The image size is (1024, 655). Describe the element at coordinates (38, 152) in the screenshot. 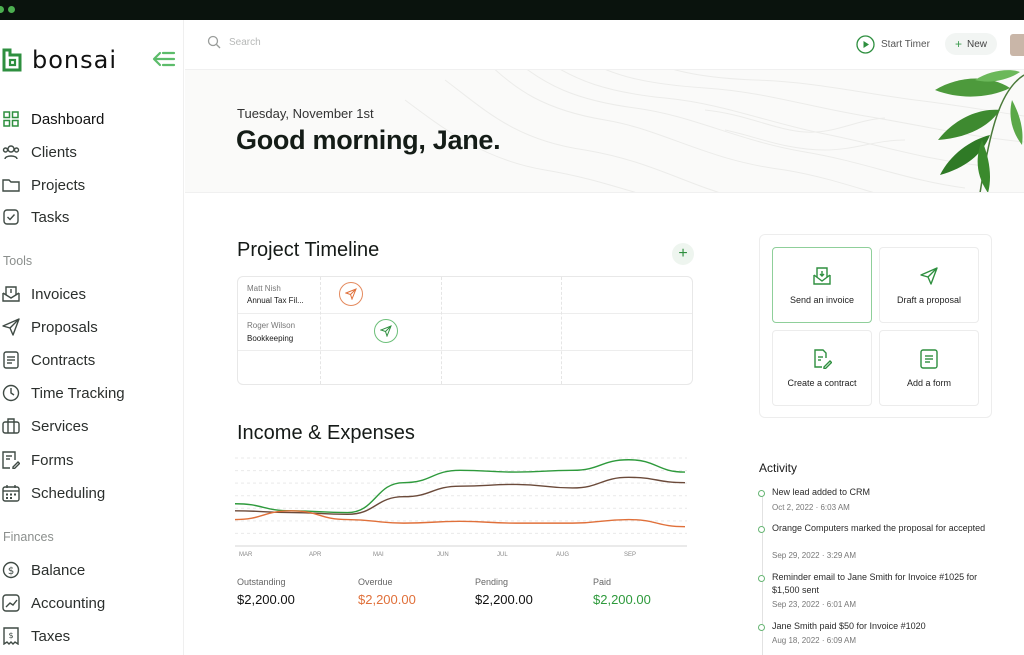

I see `sidebar-item-clients: Clients` at that location.